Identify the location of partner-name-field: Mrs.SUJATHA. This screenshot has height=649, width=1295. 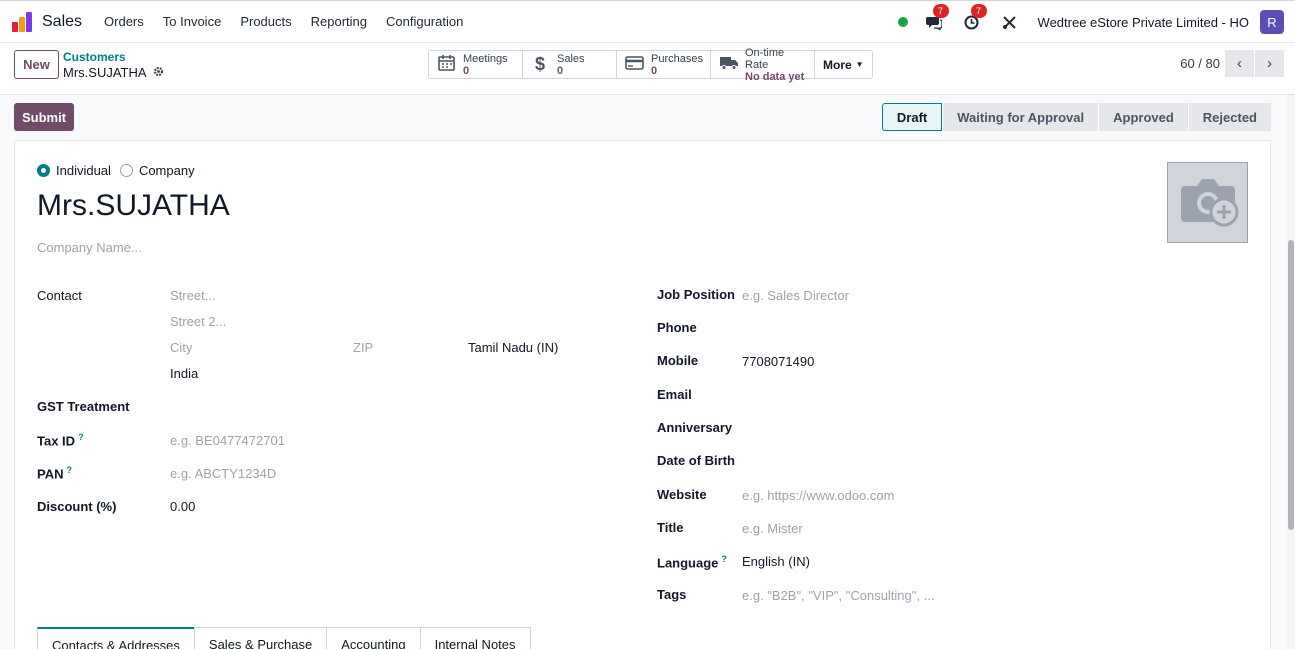
(133, 206).